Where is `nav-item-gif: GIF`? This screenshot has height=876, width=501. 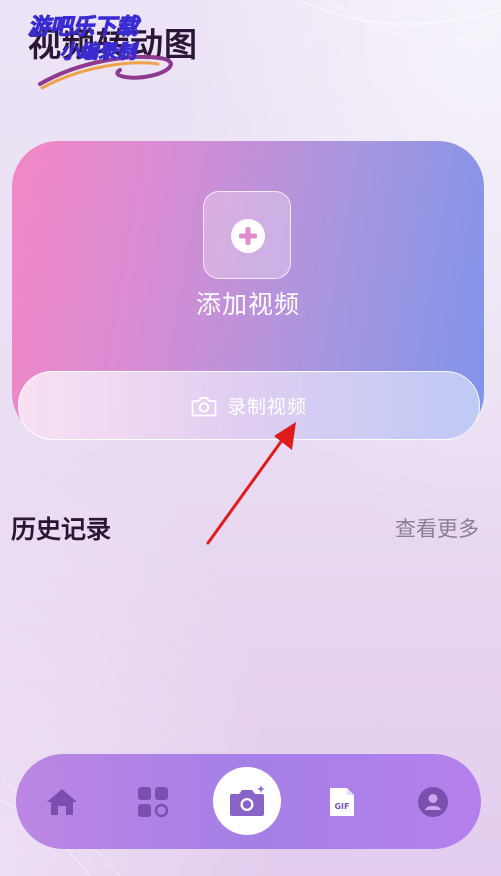 nav-item-gif: GIF is located at coordinates (342, 801).